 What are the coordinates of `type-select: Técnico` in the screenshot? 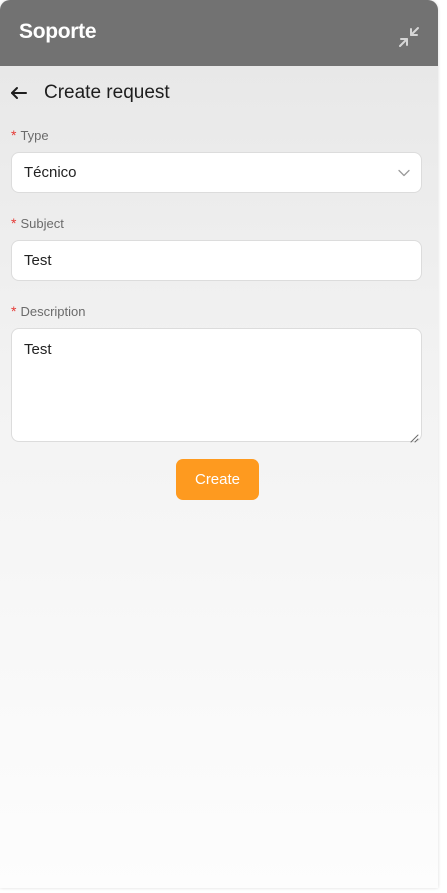 It's located at (216, 172).